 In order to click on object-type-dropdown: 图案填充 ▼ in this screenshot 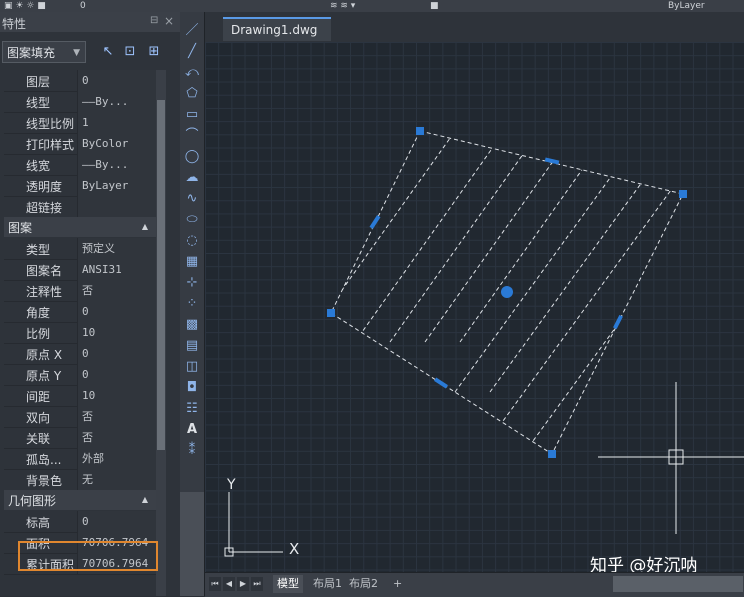, I will do `click(44, 52)`.